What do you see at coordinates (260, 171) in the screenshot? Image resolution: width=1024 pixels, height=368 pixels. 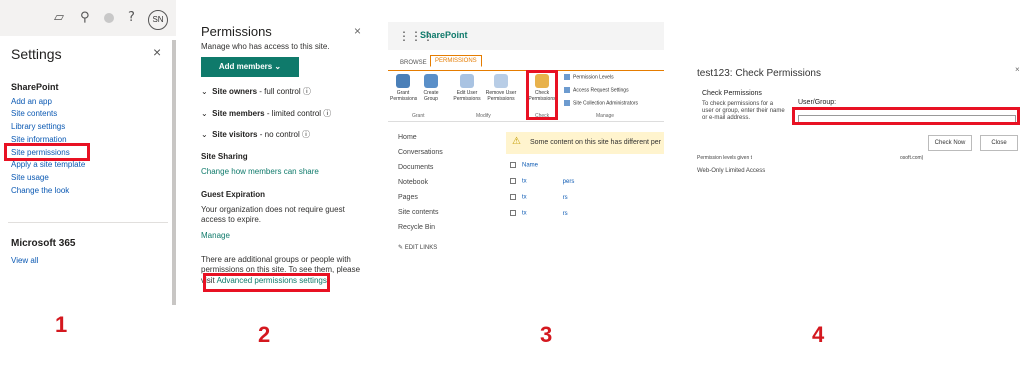 I see `change-sharing-link: Change how members can share` at bounding box center [260, 171].